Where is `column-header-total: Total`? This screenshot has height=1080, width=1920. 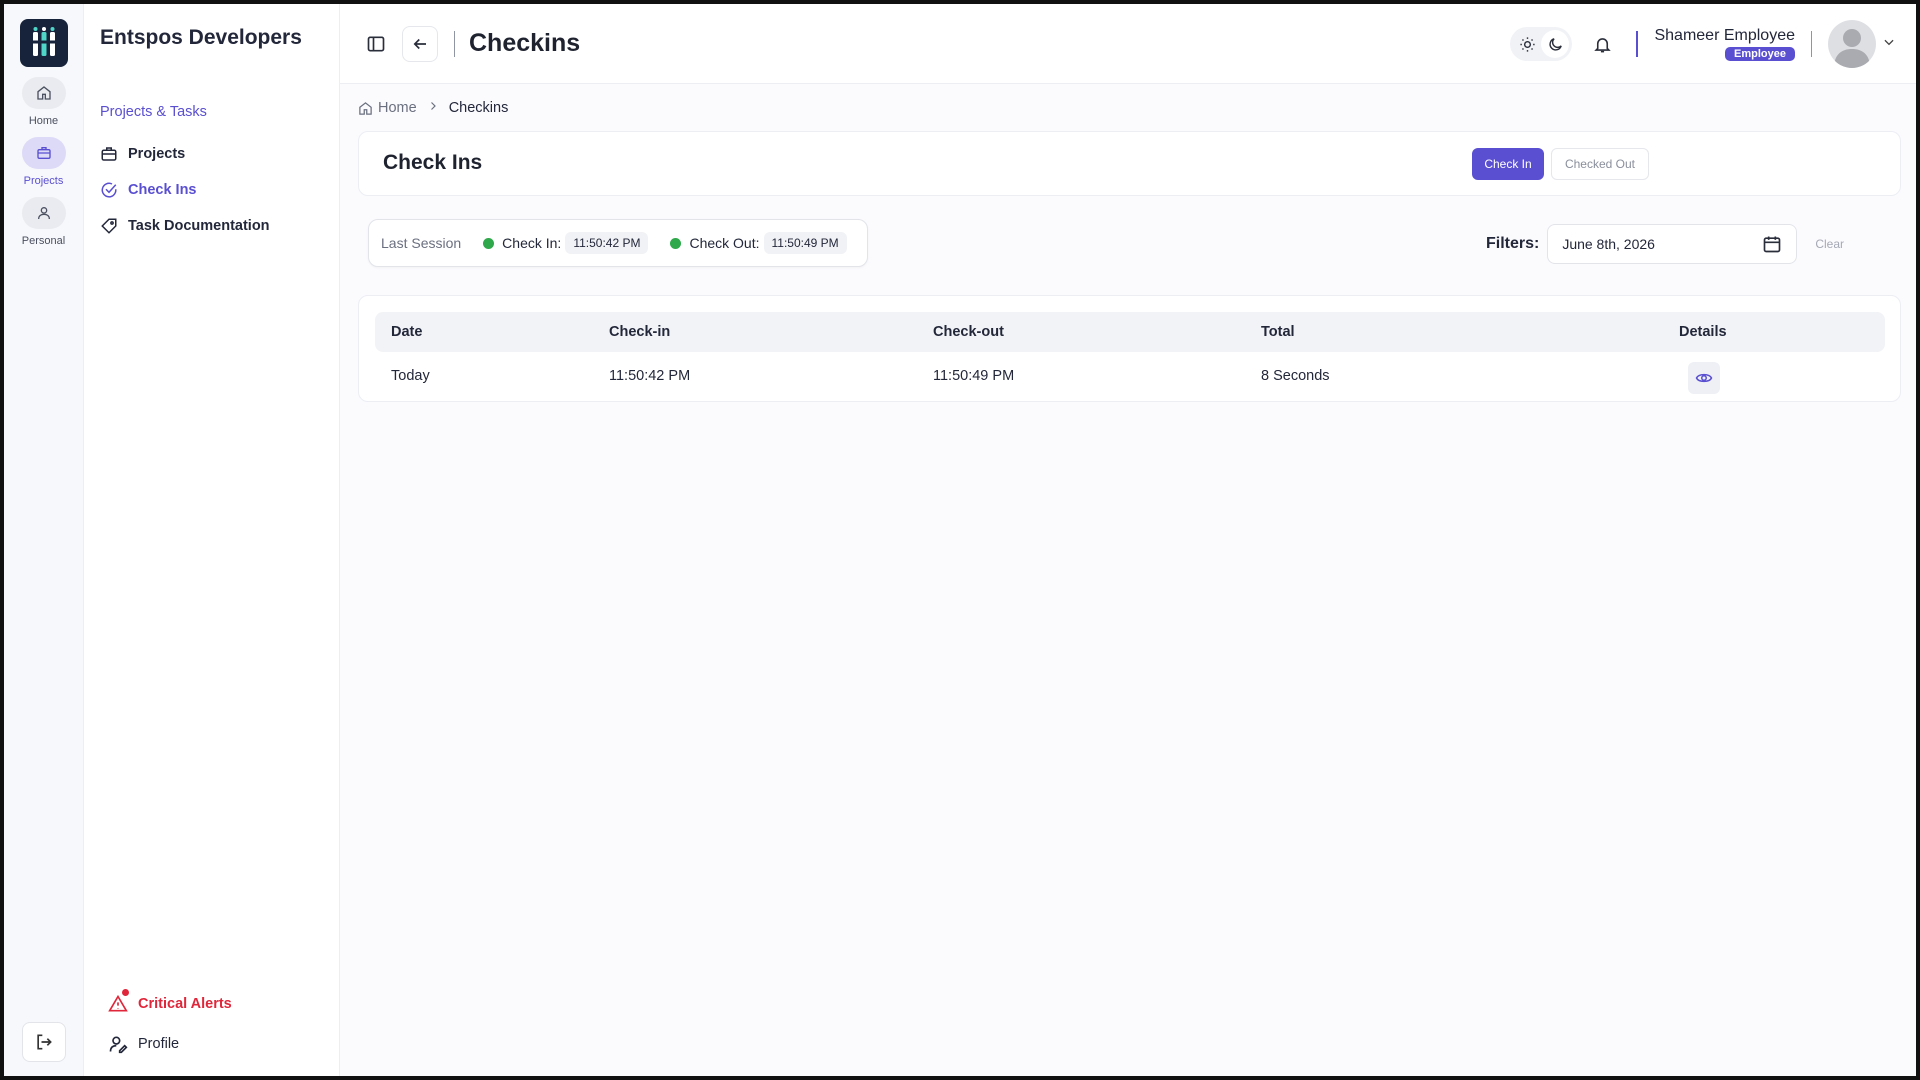
column-header-total: Total is located at coordinates (1278, 332).